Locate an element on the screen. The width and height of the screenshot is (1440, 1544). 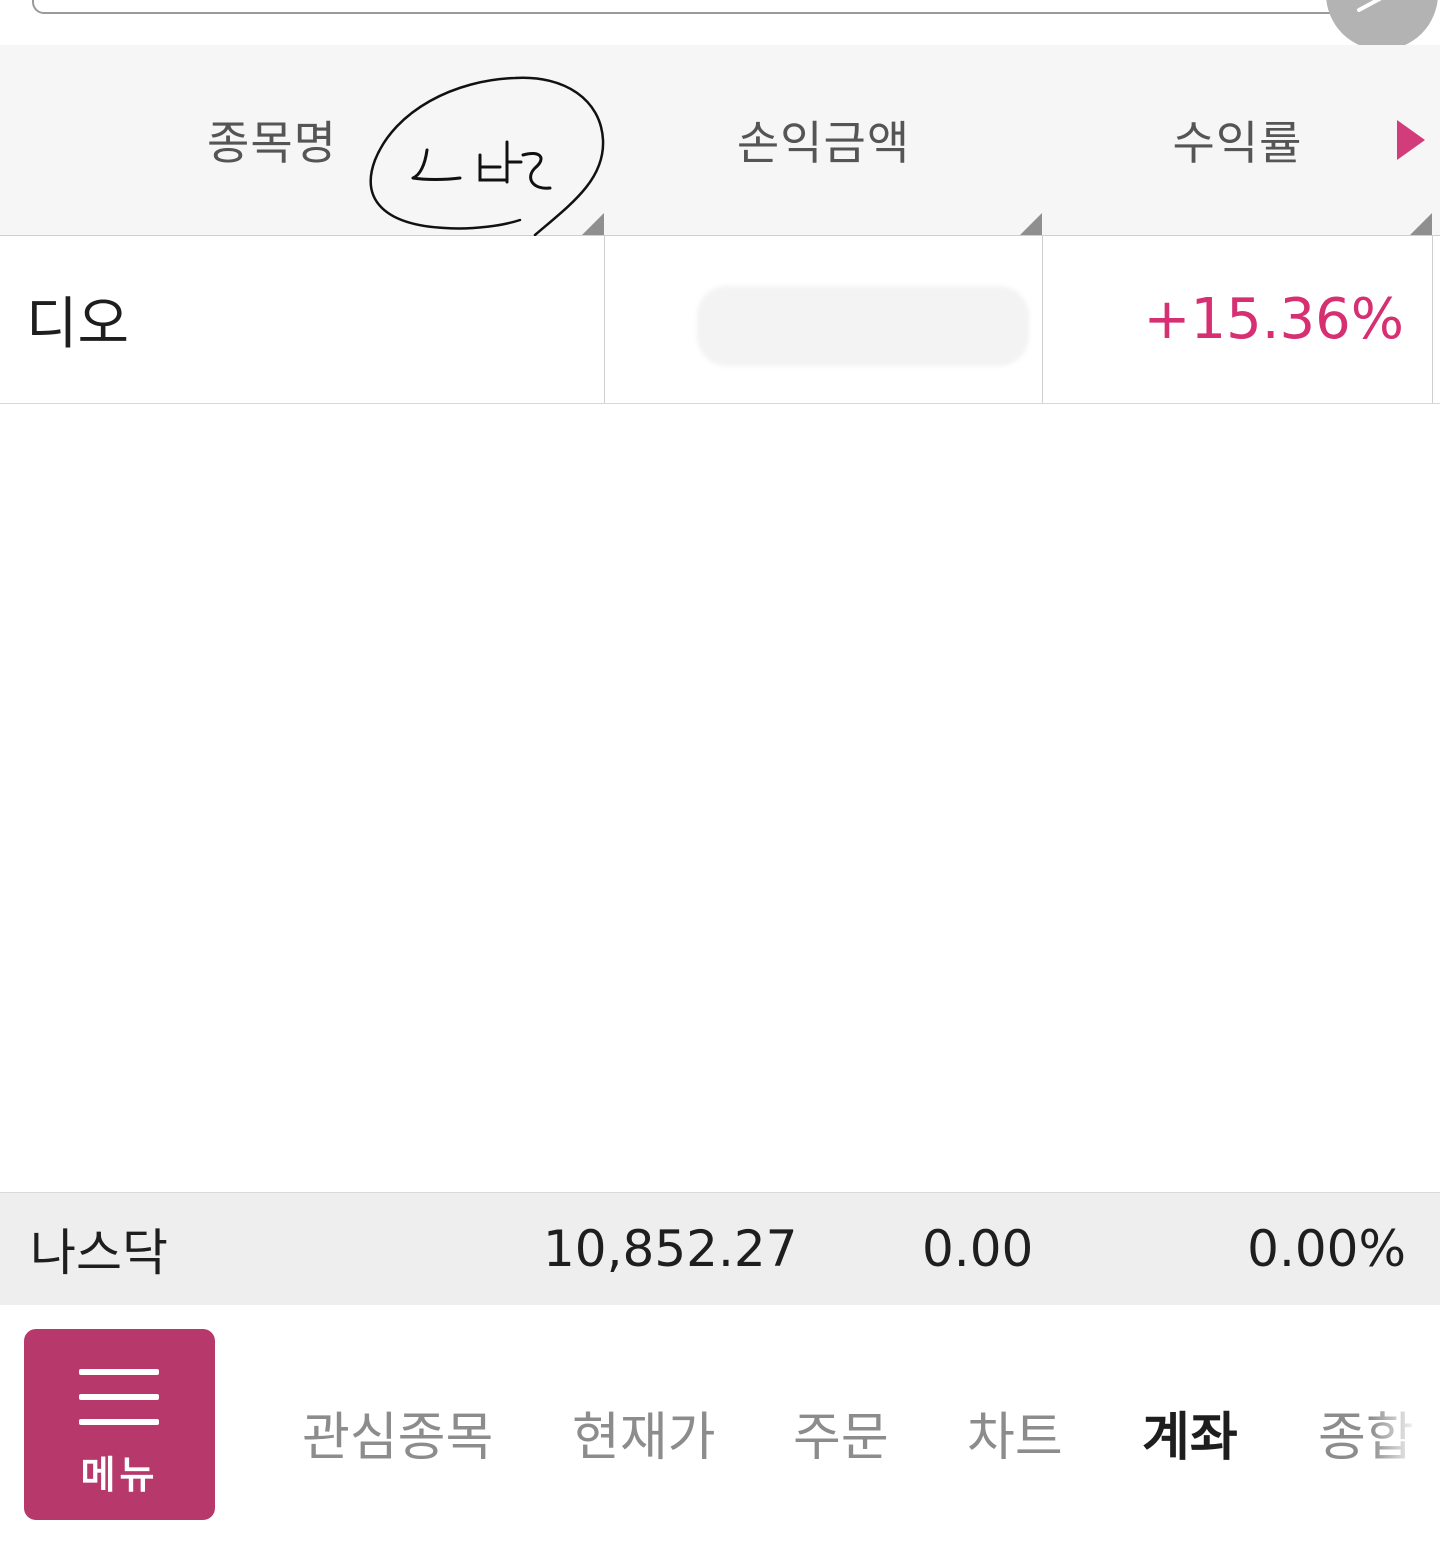
nav-chart: 차트 is located at coordinates (1015, 1432).